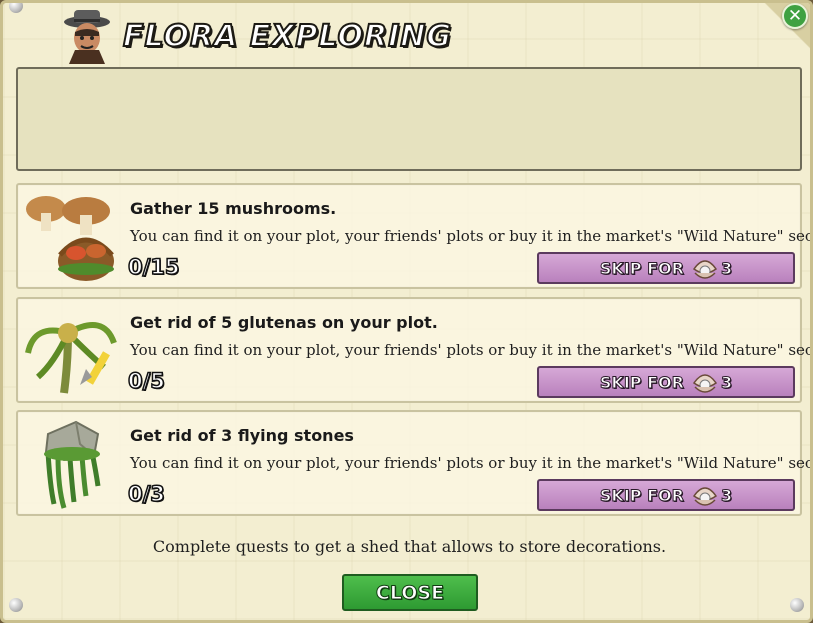 The image size is (813, 623). Describe the element at coordinates (233, 208) in the screenshot. I see `quest-title: Gather 15 mushrooms.` at that location.